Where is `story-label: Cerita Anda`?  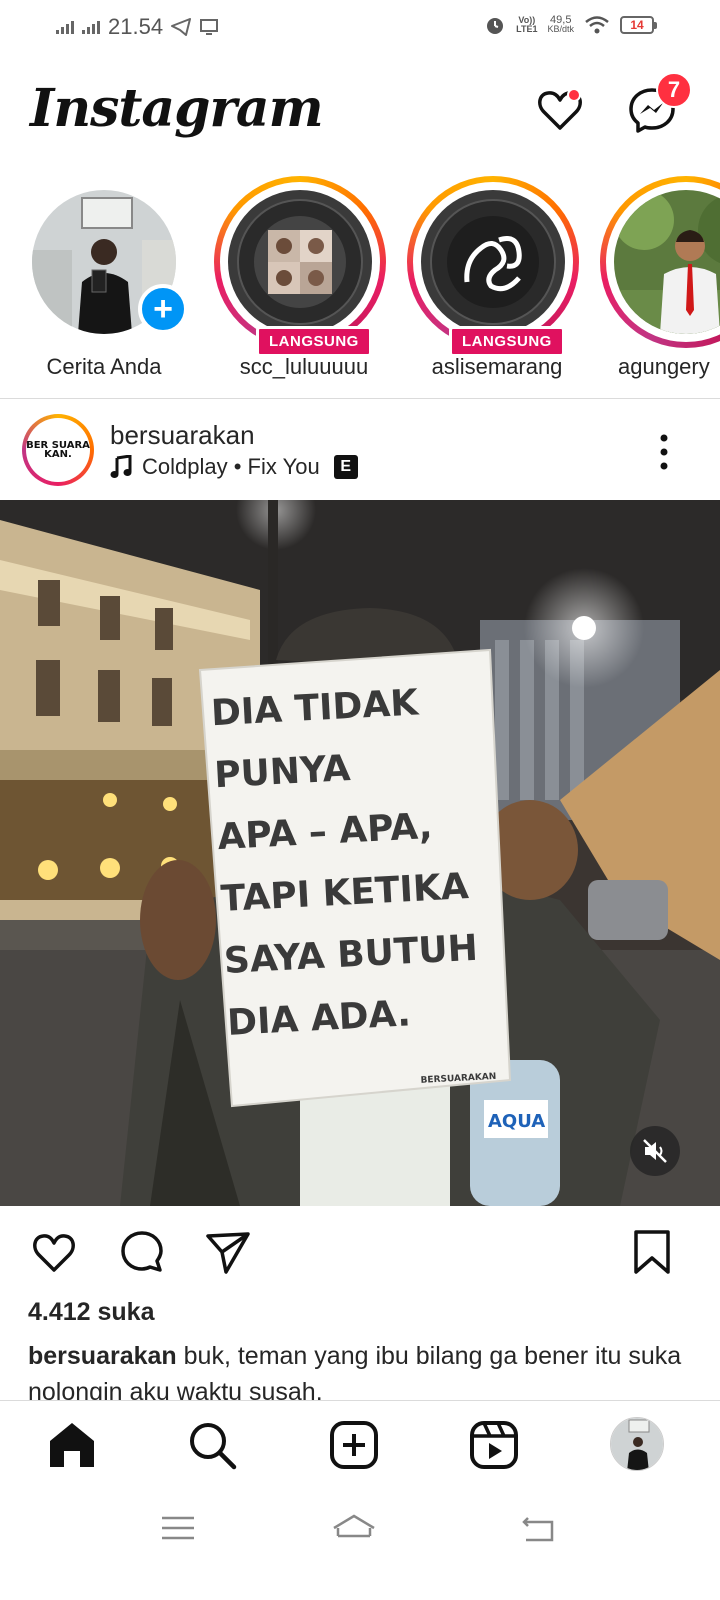
story-label: Cerita Anda is located at coordinates (104, 366).